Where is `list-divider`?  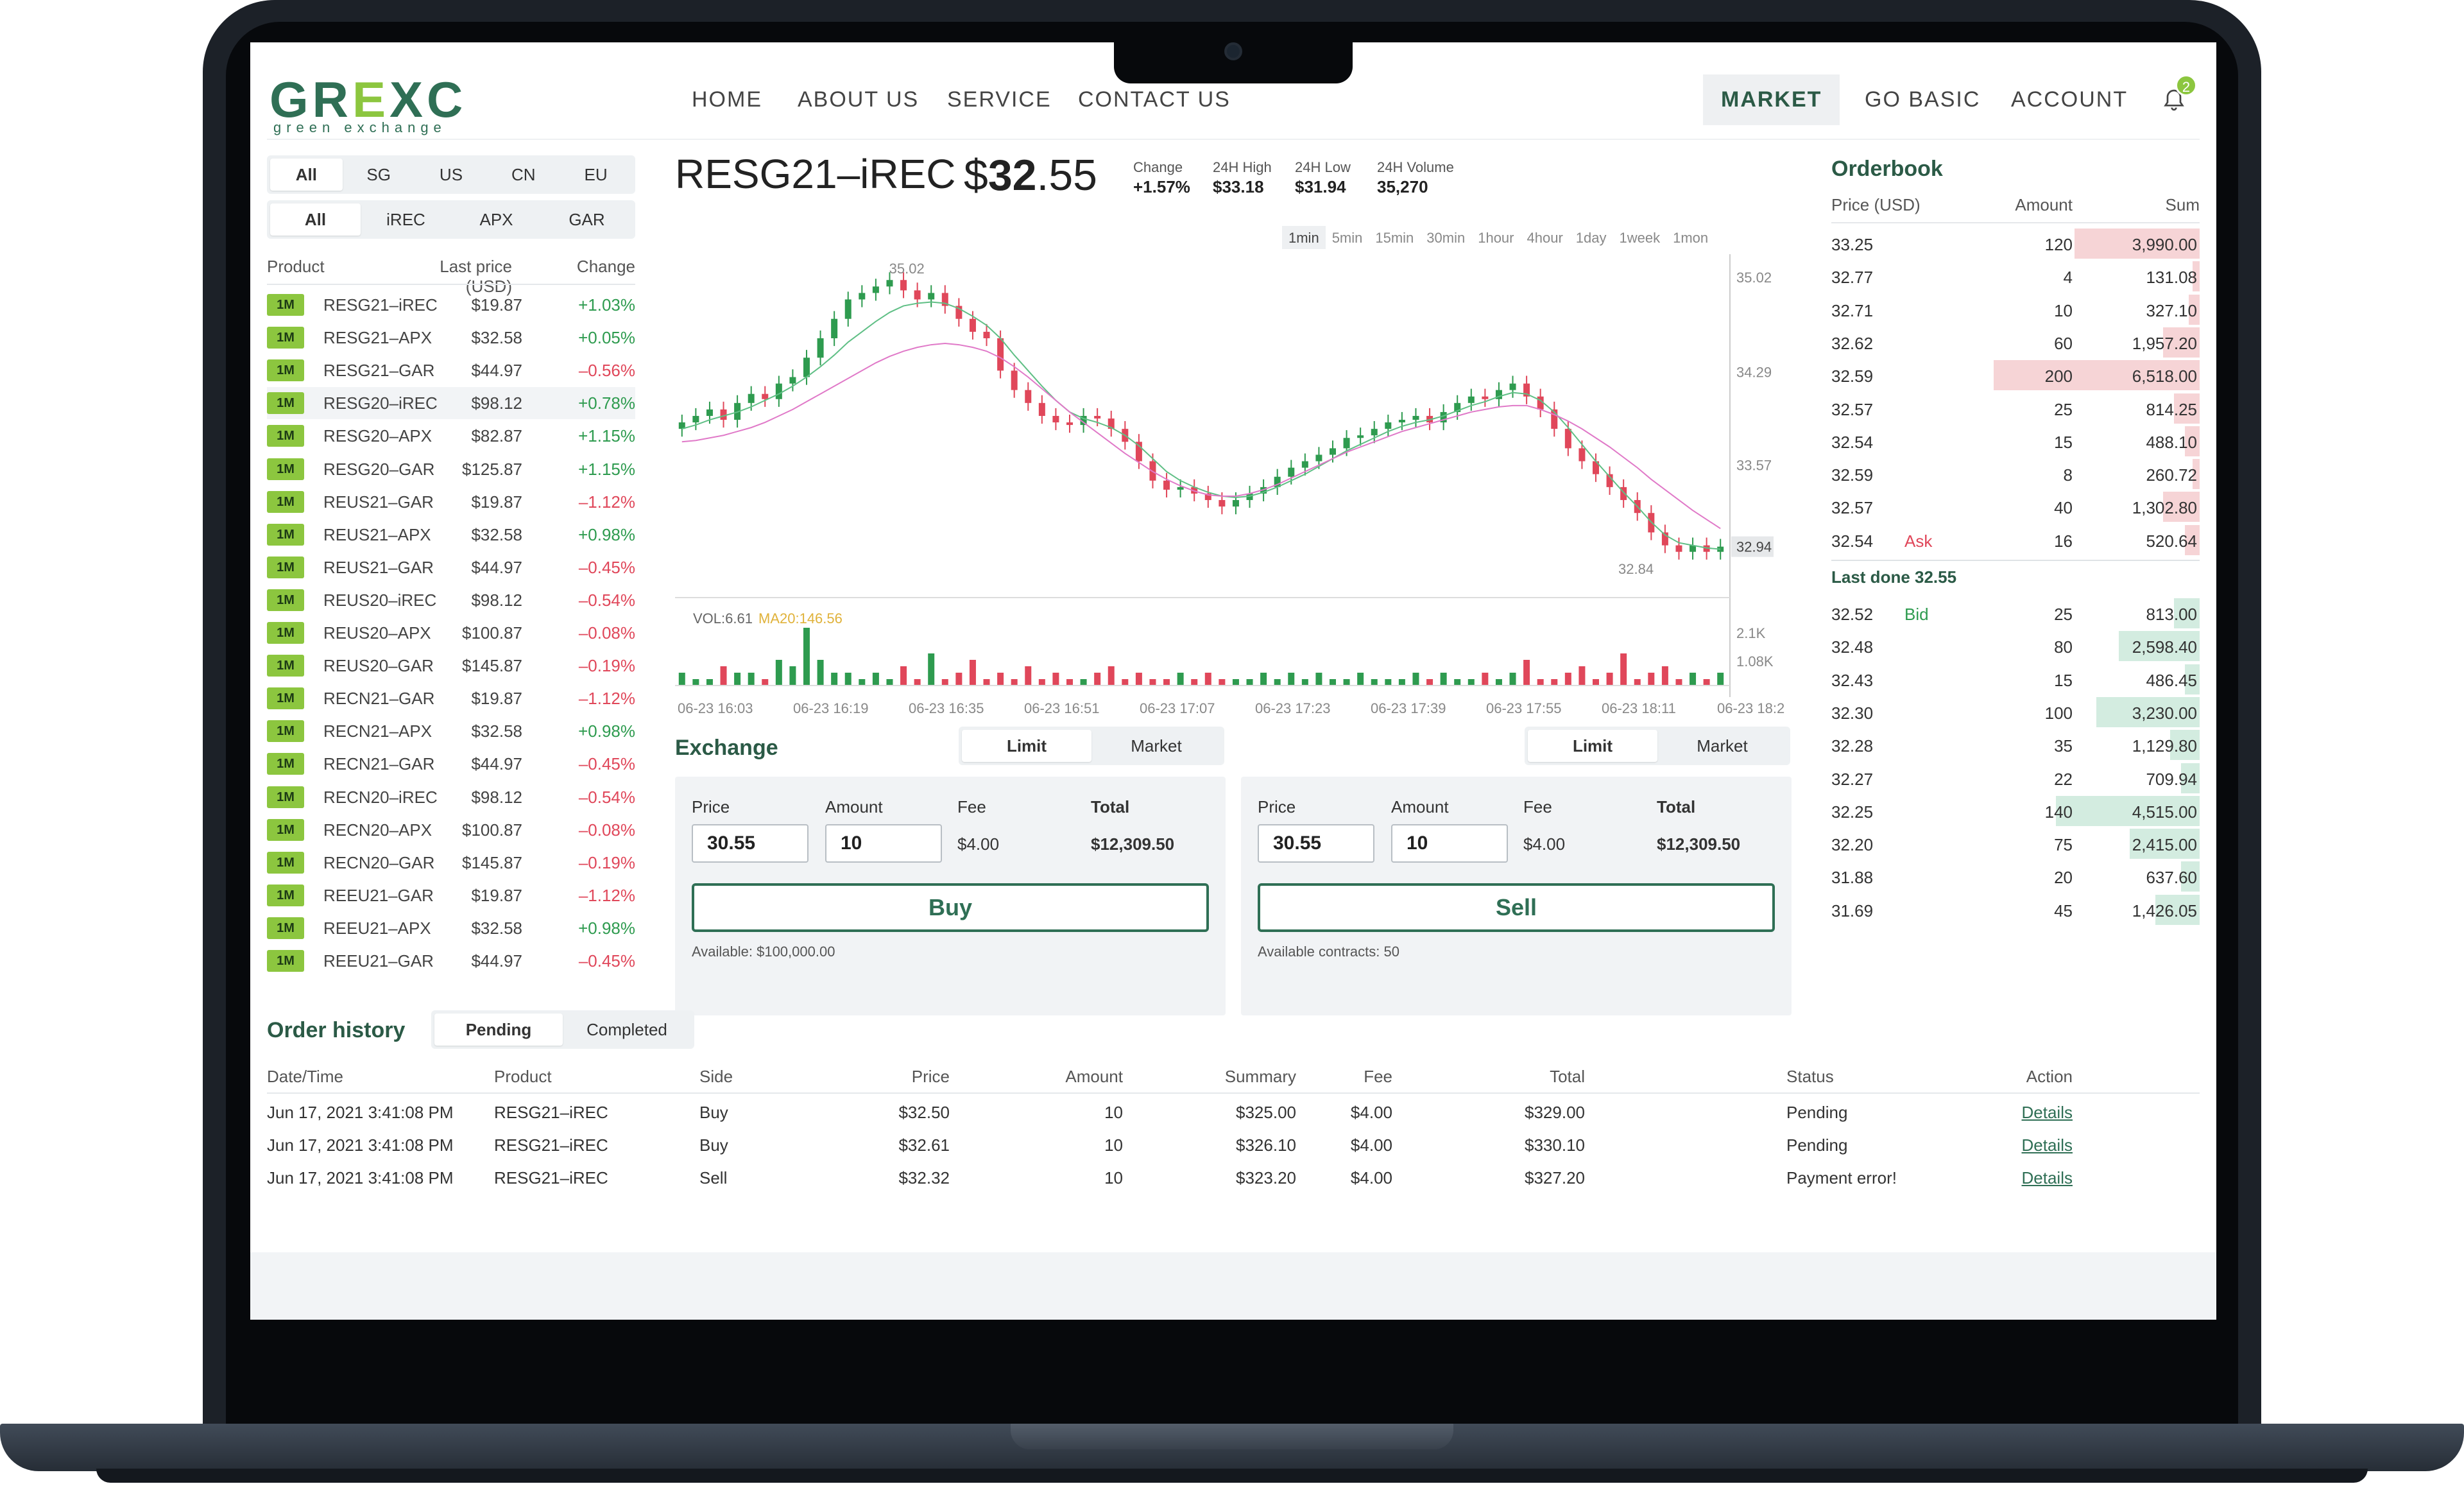 list-divider is located at coordinates (451, 284).